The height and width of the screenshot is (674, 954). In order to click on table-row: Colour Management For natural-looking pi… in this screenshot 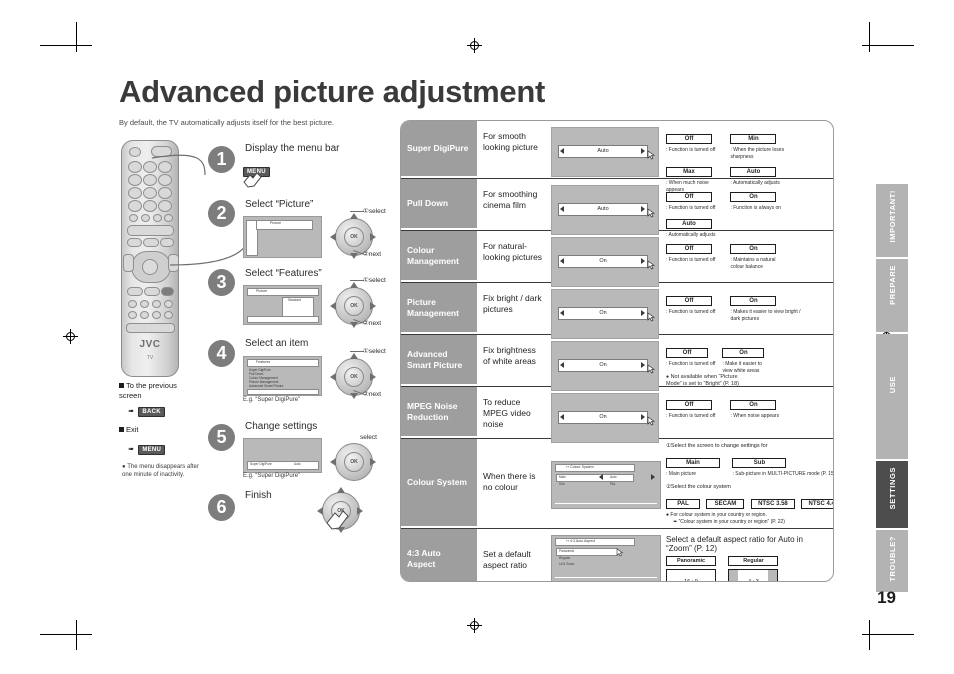, I will do `click(617, 259)`.